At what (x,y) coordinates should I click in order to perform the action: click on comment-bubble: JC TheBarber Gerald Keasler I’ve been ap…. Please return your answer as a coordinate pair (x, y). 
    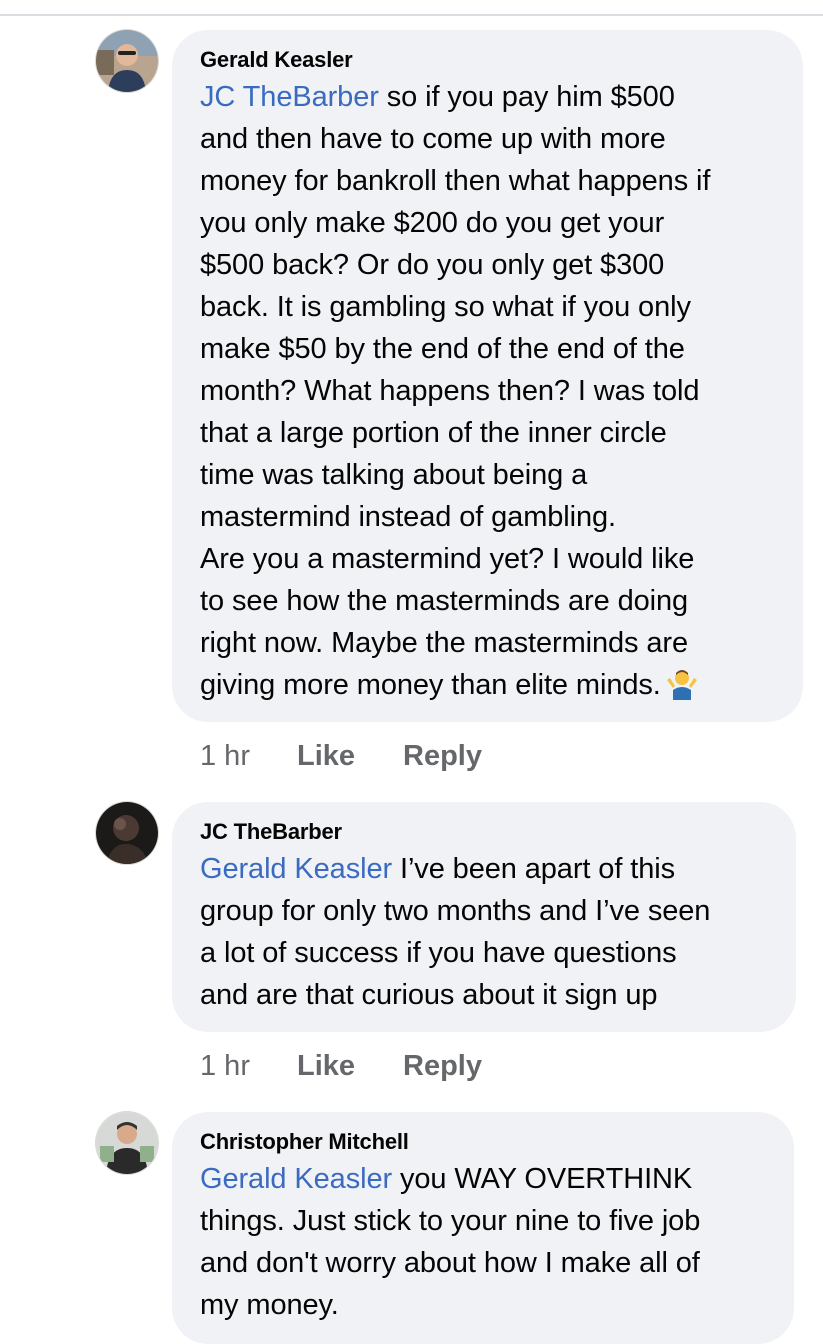
    Looking at the image, I should click on (484, 917).